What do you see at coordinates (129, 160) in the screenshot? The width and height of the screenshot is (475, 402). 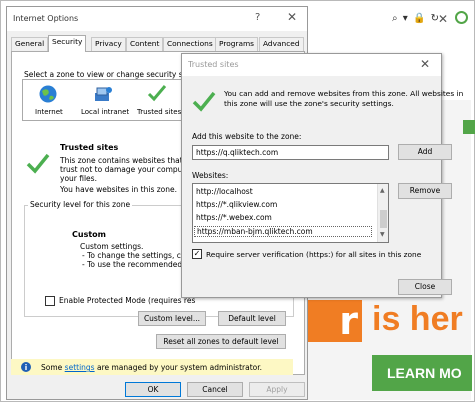 I see `zone-desc-line-1: This zone contains websites that you` at bounding box center [129, 160].